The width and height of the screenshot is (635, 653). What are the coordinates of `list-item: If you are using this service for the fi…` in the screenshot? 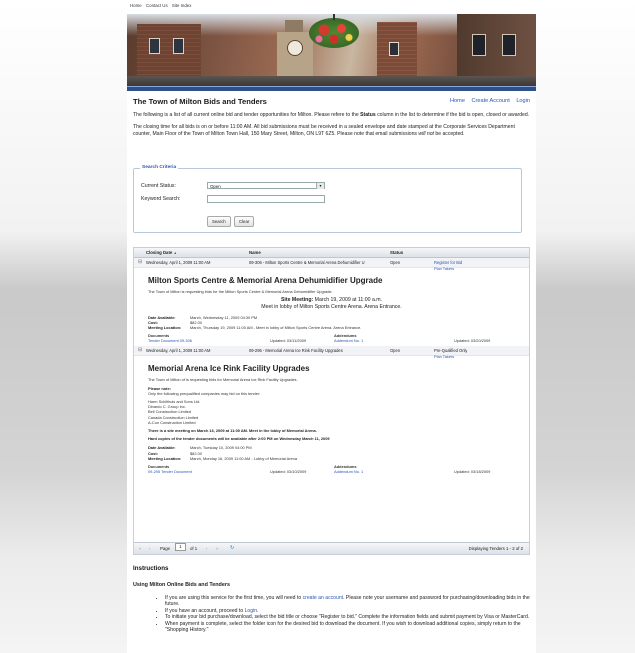 It's located at (347, 601).